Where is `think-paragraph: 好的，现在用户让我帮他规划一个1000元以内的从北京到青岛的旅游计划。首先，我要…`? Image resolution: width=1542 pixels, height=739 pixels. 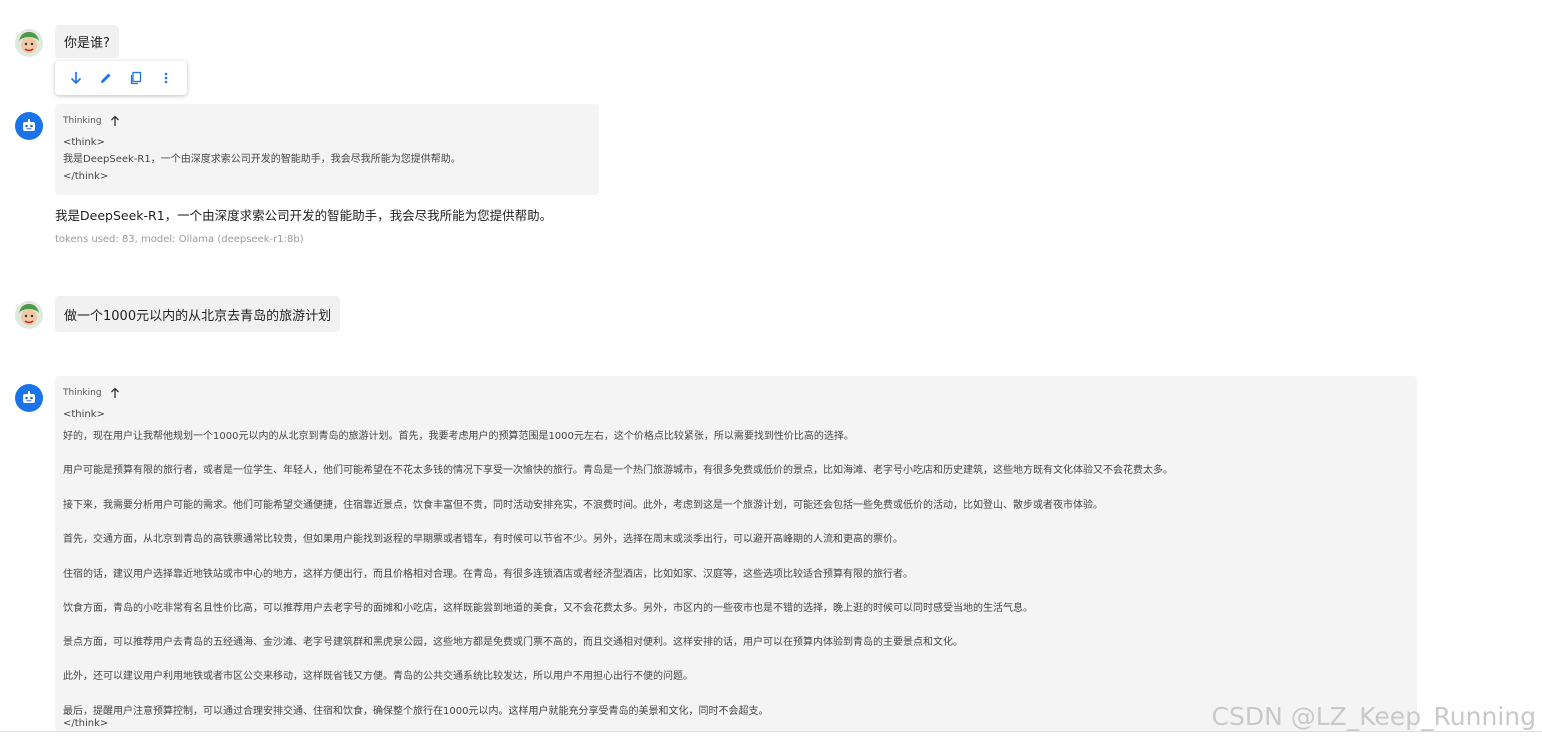 think-paragraph: 好的，现在用户让我帮他规划一个1000元以内的从北京到青岛的旅游计划。首先，我要… is located at coordinates (458, 436).